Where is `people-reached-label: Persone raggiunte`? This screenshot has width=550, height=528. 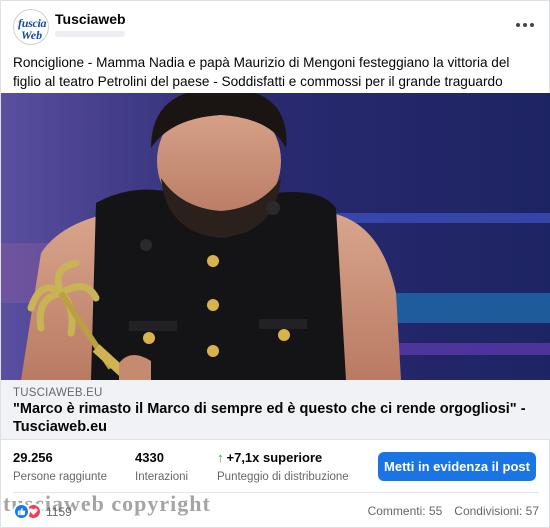 people-reached-label: Persone raggiunte is located at coordinates (60, 477).